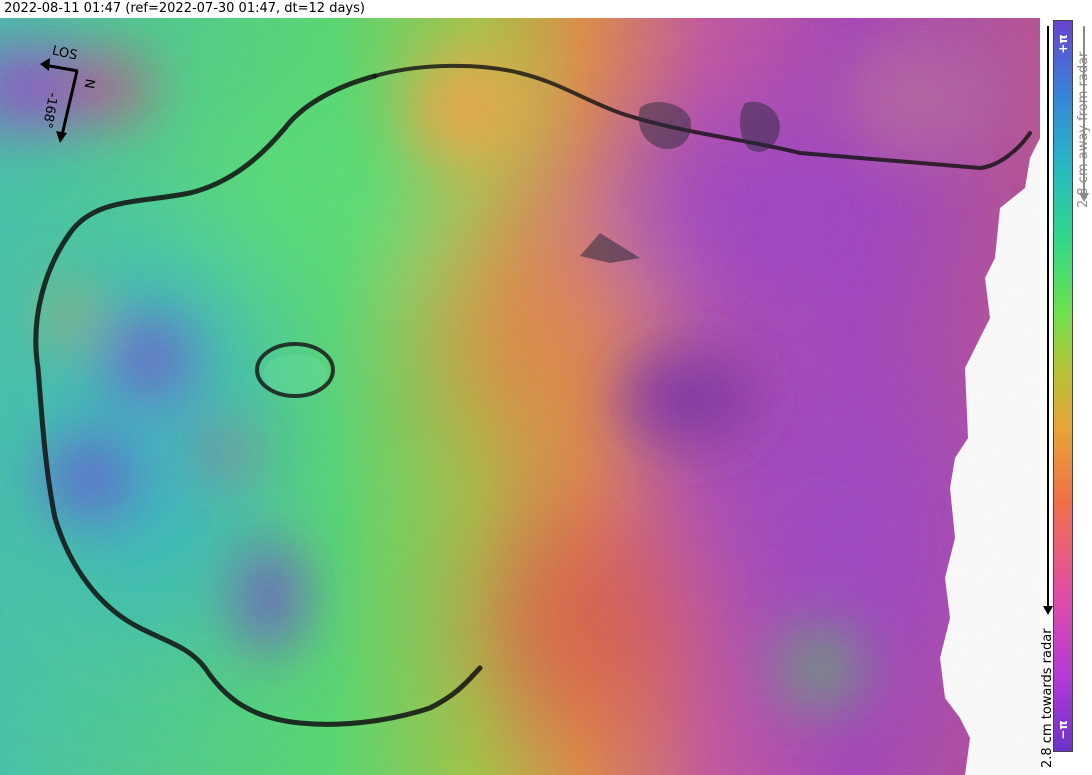  I want to click on towards-arrow-head, so click(1048, 610).